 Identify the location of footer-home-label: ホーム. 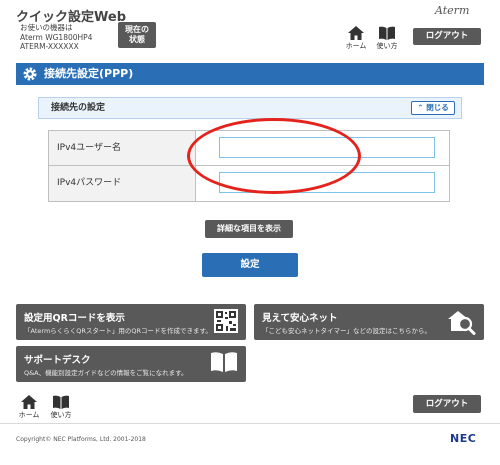
(29, 415).